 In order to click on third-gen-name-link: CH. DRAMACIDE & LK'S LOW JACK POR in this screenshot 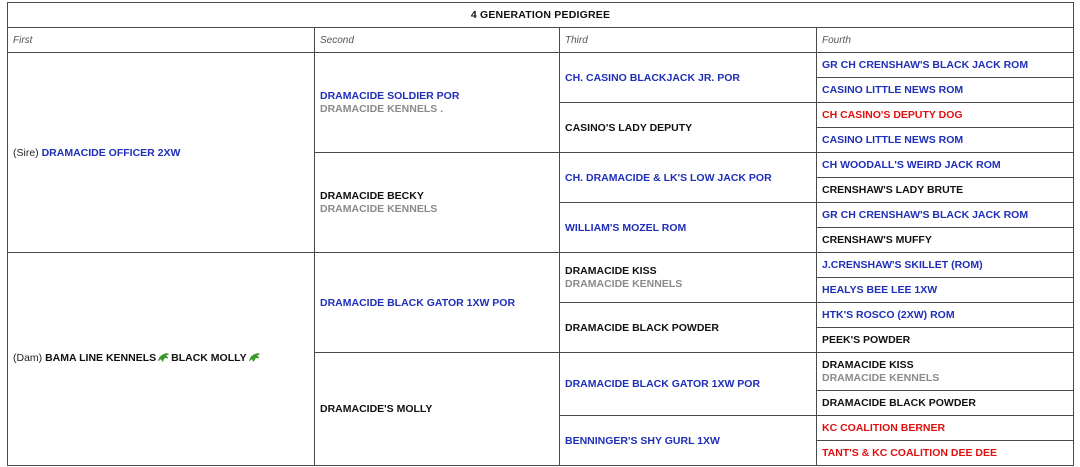, I will do `click(688, 178)`.